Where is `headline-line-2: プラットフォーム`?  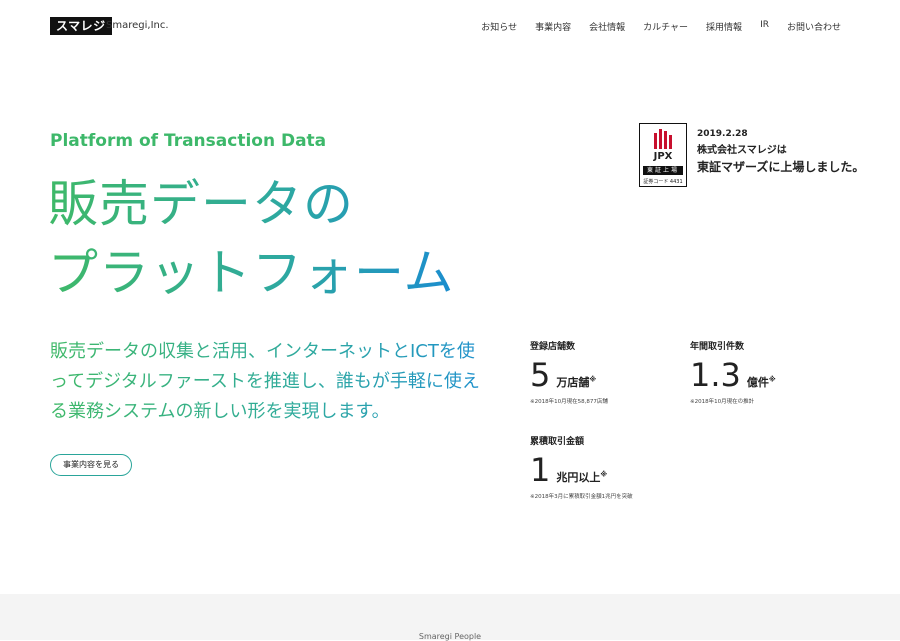
headline-line-2: プラットフォーム is located at coordinates (251, 273).